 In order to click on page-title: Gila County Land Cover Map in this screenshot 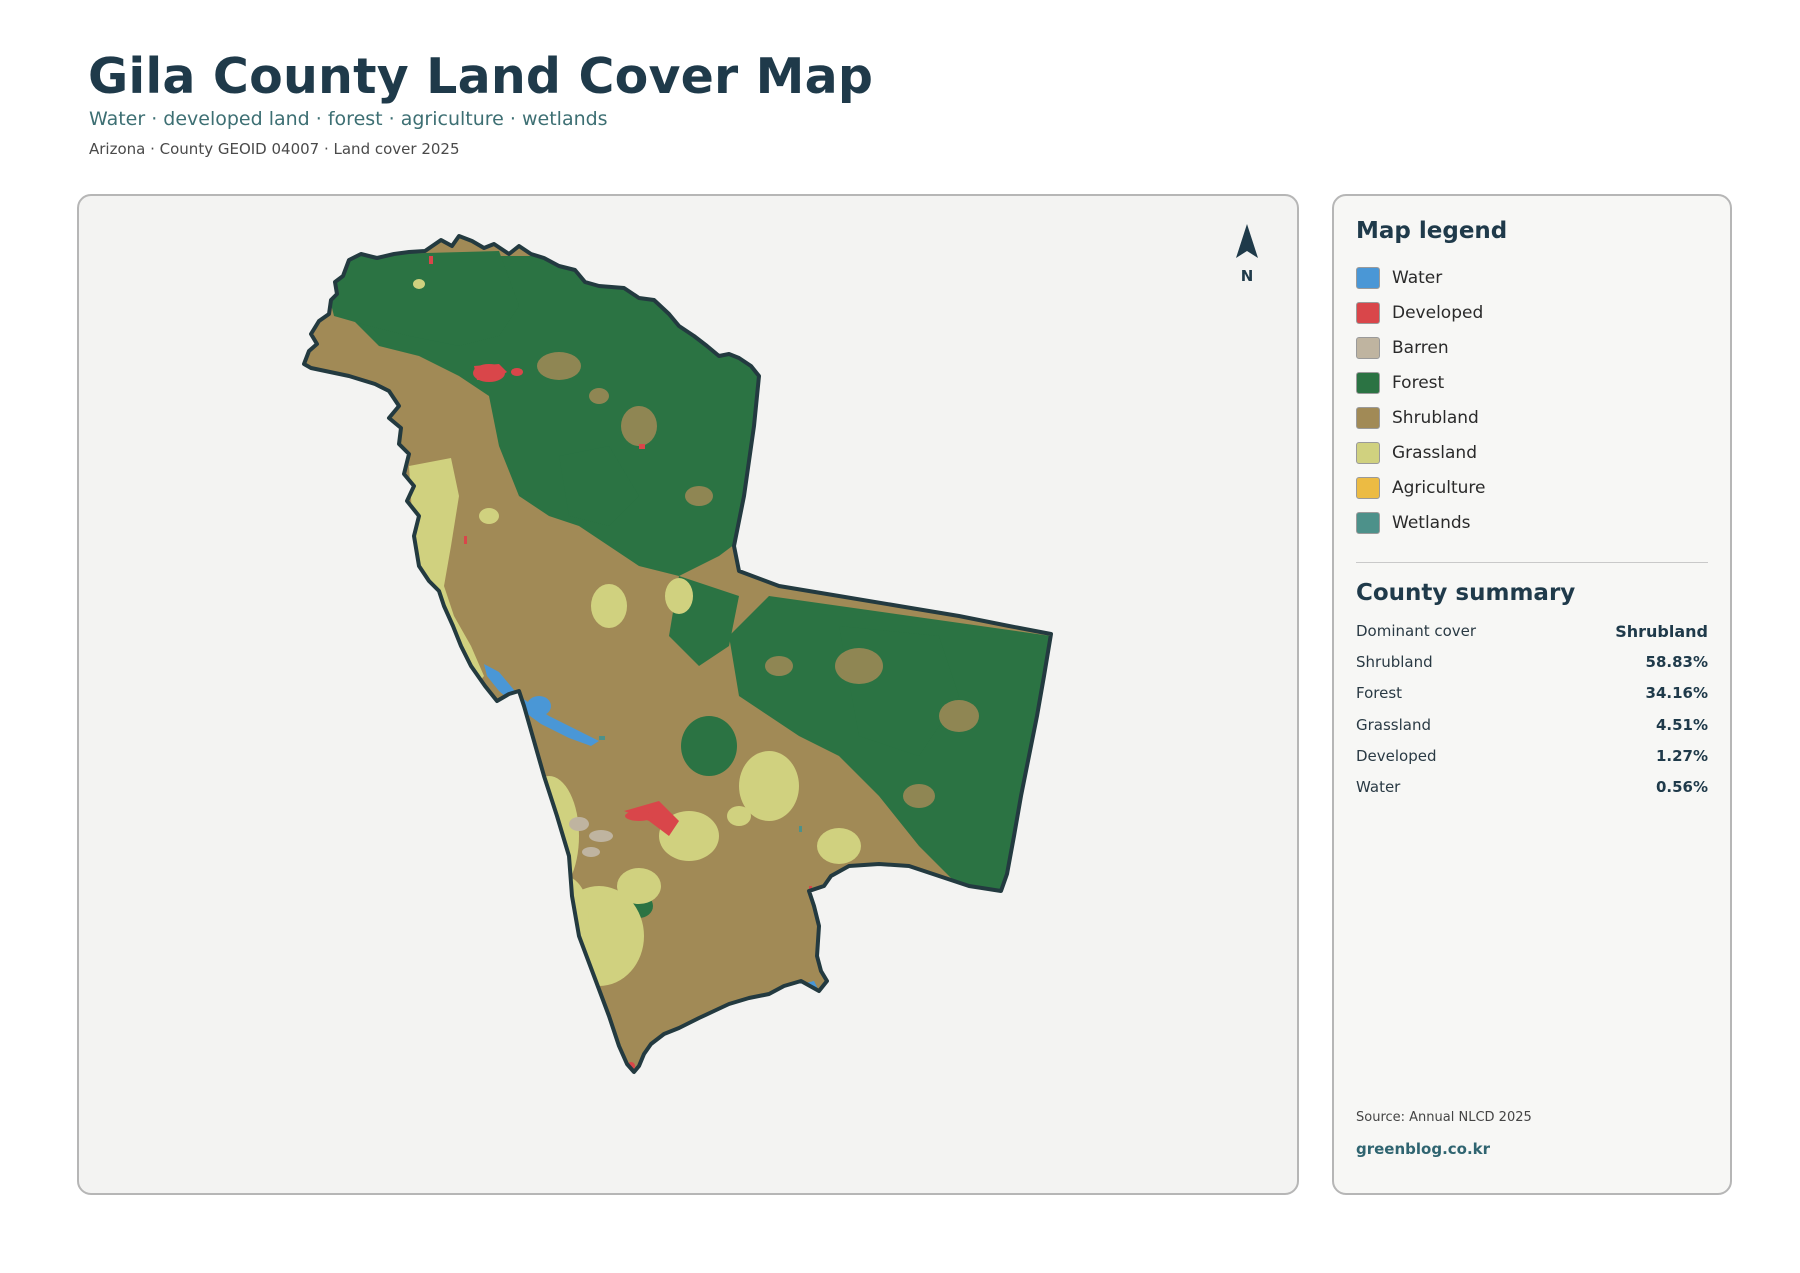, I will do `click(481, 76)`.